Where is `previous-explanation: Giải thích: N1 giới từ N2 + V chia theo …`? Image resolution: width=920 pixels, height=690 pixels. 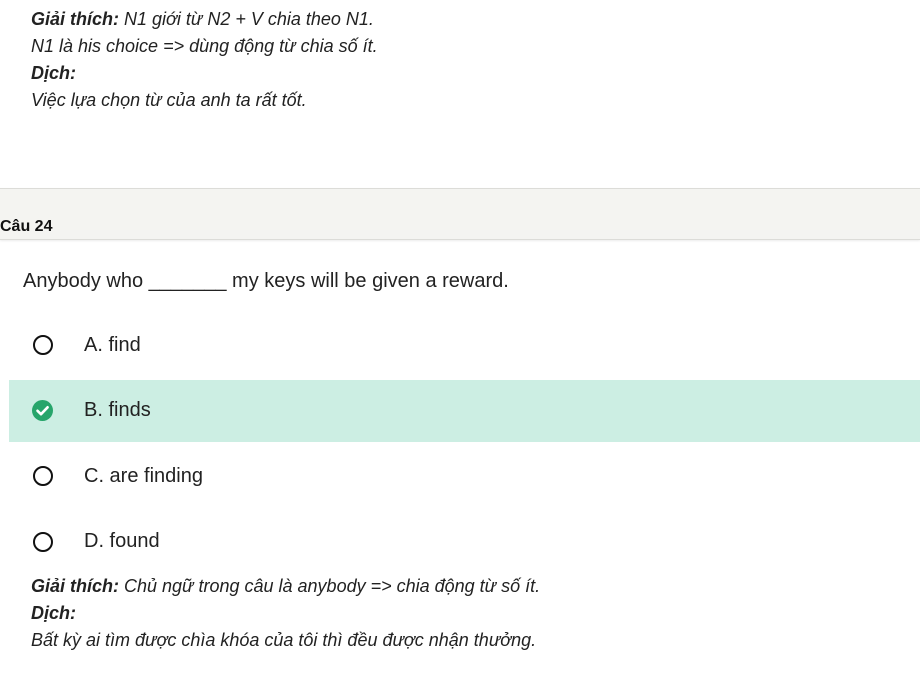 previous-explanation: Giải thích: N1 giới từ N2 + V chia theo … is located at coordinates (204, 60).